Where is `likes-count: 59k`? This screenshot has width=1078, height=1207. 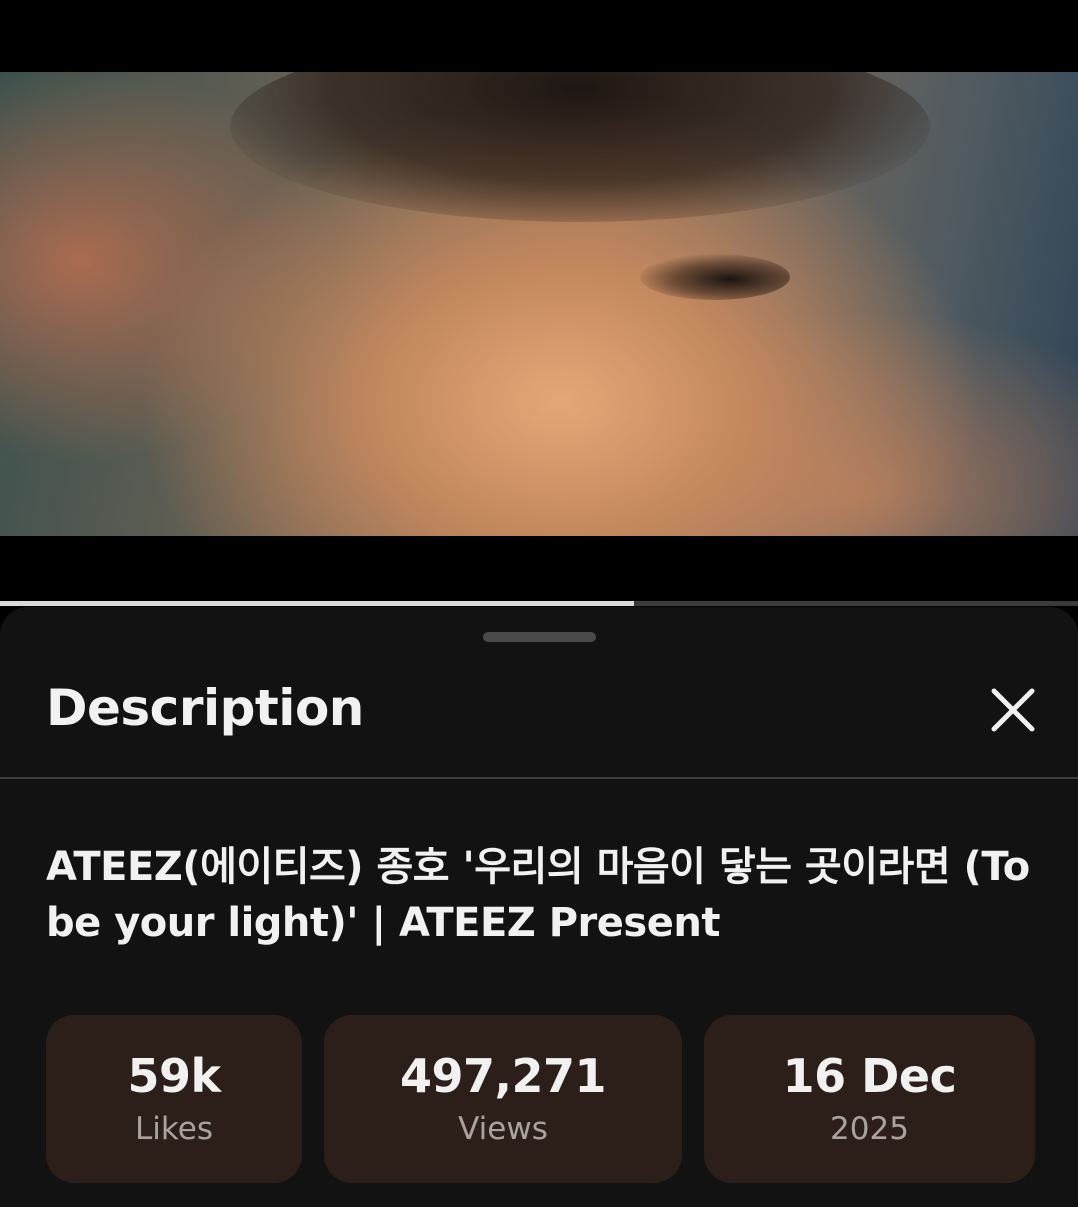
likes-count: 59k is located at coordinates (174, 1076).